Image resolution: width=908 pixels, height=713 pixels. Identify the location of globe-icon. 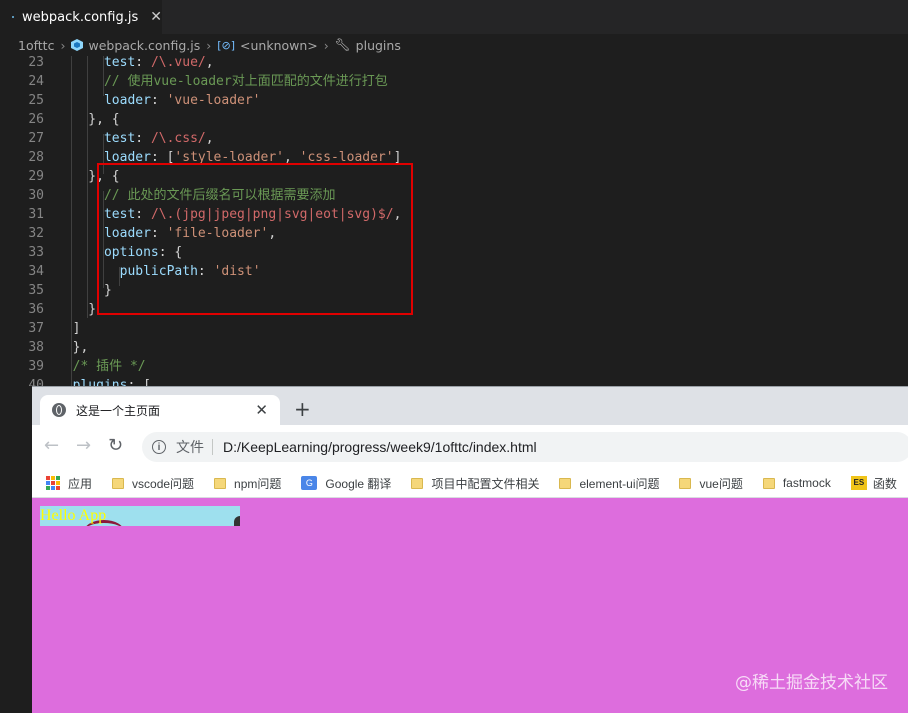
(59, 410).